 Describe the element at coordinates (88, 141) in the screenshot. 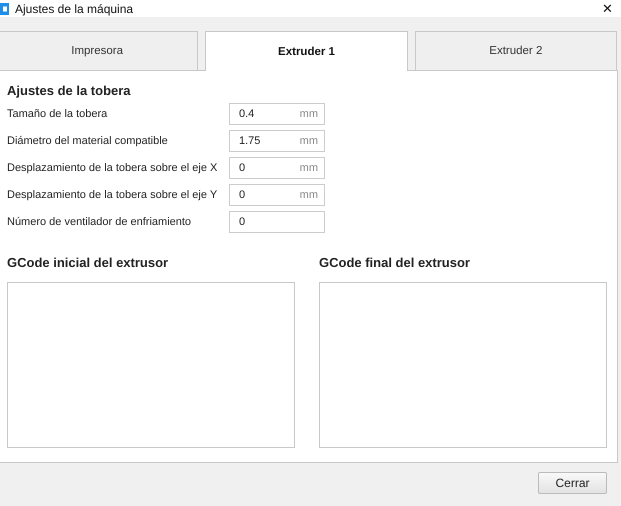

I see `setting-label: Diámetro del material compatible` at that location.